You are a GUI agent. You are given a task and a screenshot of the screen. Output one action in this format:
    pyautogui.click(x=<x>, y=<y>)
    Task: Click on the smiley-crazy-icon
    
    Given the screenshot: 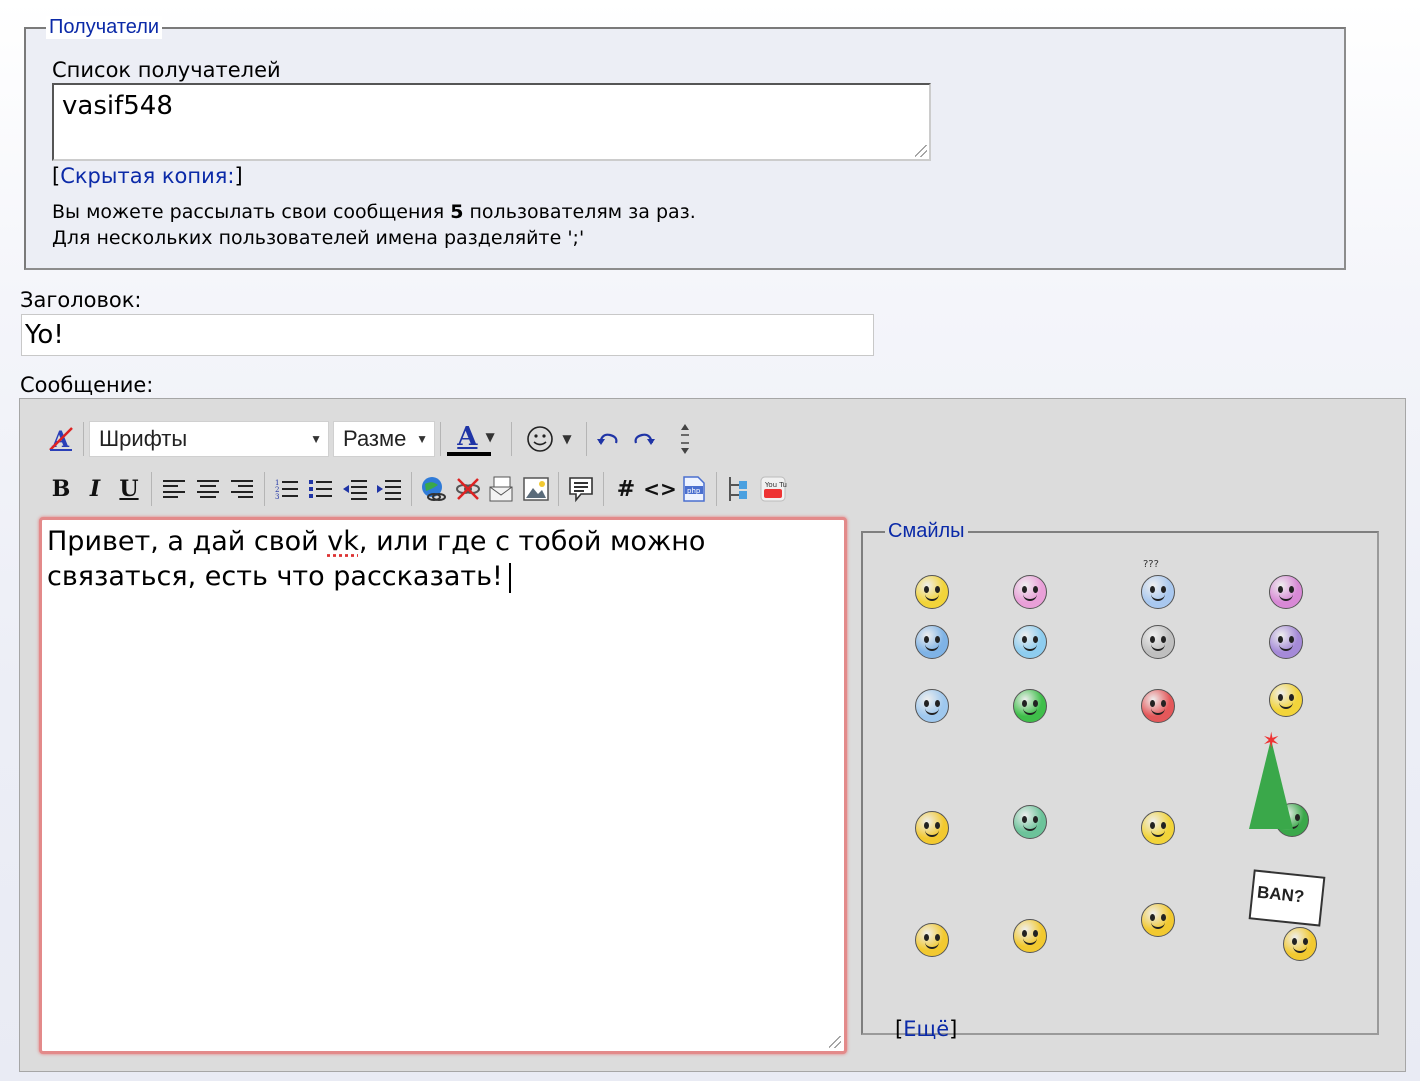 What is the action you would take?
    pyautogui.click(x=1030, y=936)
    